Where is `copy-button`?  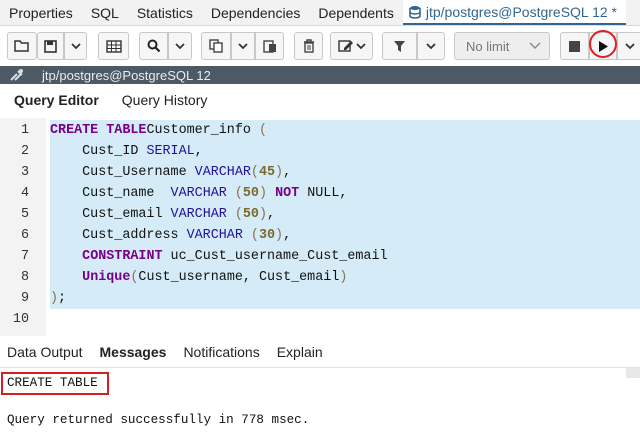 copy-button is located at coordinates (216, 46).